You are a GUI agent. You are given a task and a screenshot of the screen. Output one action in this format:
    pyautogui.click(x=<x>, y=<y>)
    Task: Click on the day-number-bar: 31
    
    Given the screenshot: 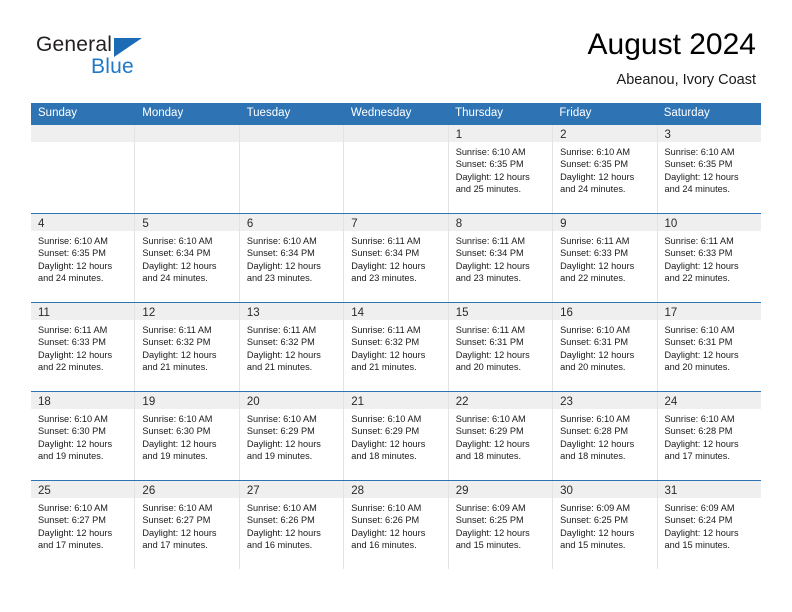 What is the action you would take?
    pyautogui.click(x=709, y=489)
    